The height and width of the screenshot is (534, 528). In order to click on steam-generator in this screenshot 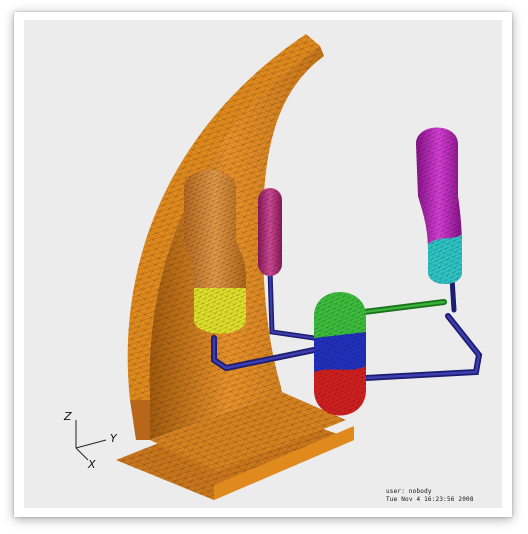, I will do `click(439, 205)`.